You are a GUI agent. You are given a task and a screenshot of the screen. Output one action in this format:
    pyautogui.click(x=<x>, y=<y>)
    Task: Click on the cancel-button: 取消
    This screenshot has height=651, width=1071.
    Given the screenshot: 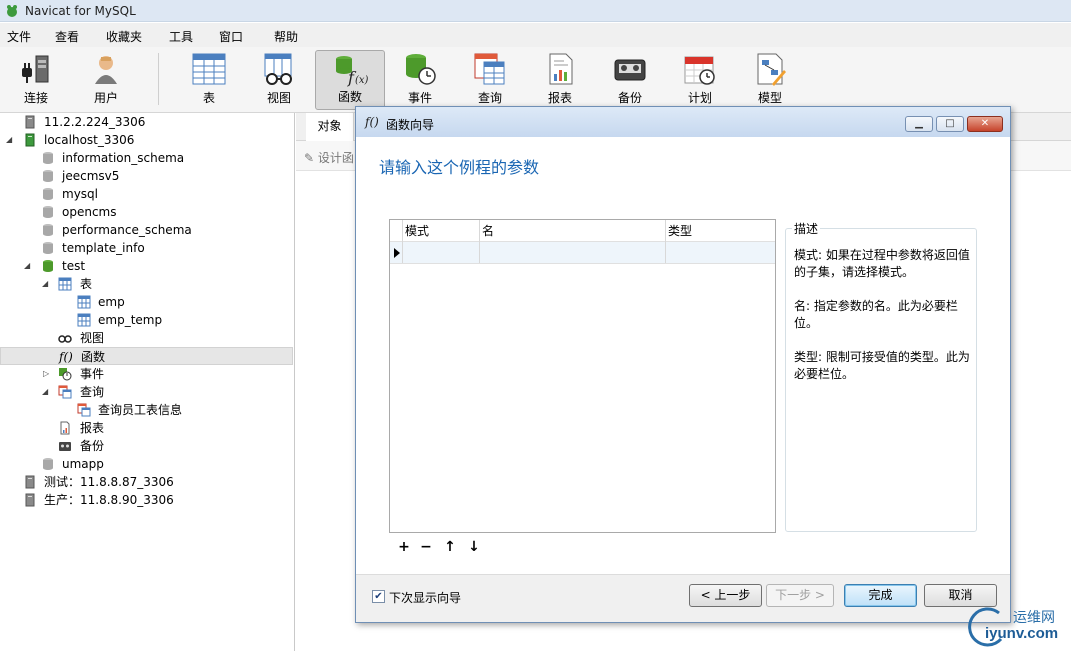 What is the action you would take?
    pyautogui.click(x=960, y=595)
    